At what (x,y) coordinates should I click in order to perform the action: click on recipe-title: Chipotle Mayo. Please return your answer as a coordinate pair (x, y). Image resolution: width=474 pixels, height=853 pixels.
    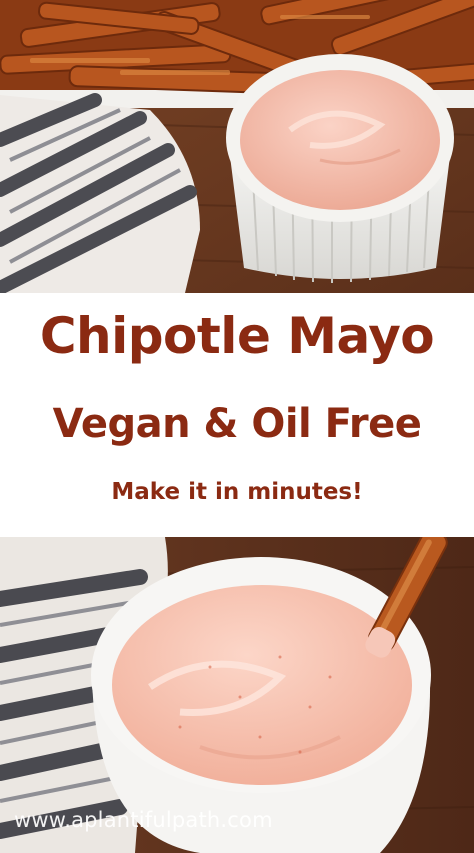
    Looking at the image, I should click on (237, 336).